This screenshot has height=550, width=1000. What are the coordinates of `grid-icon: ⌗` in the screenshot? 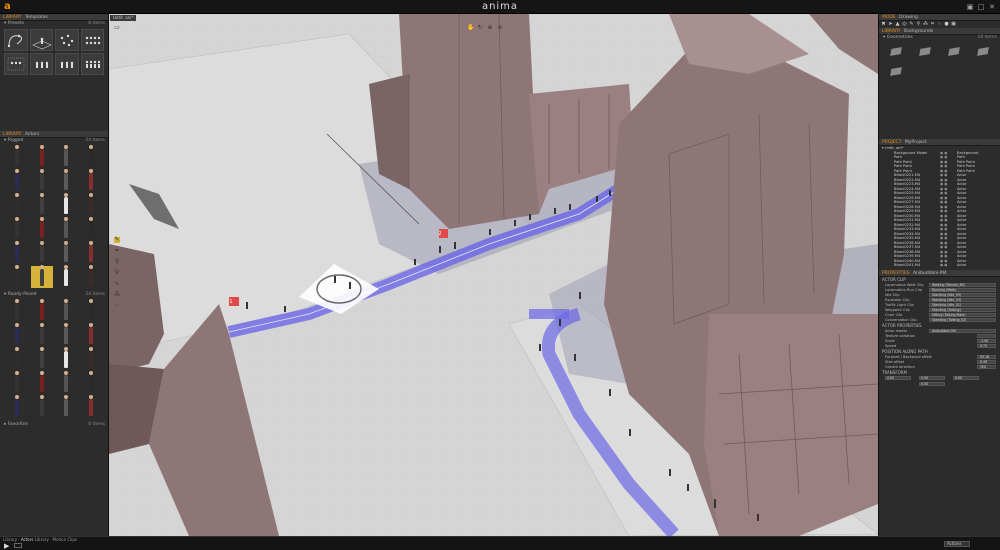 It's located at (932, 24).